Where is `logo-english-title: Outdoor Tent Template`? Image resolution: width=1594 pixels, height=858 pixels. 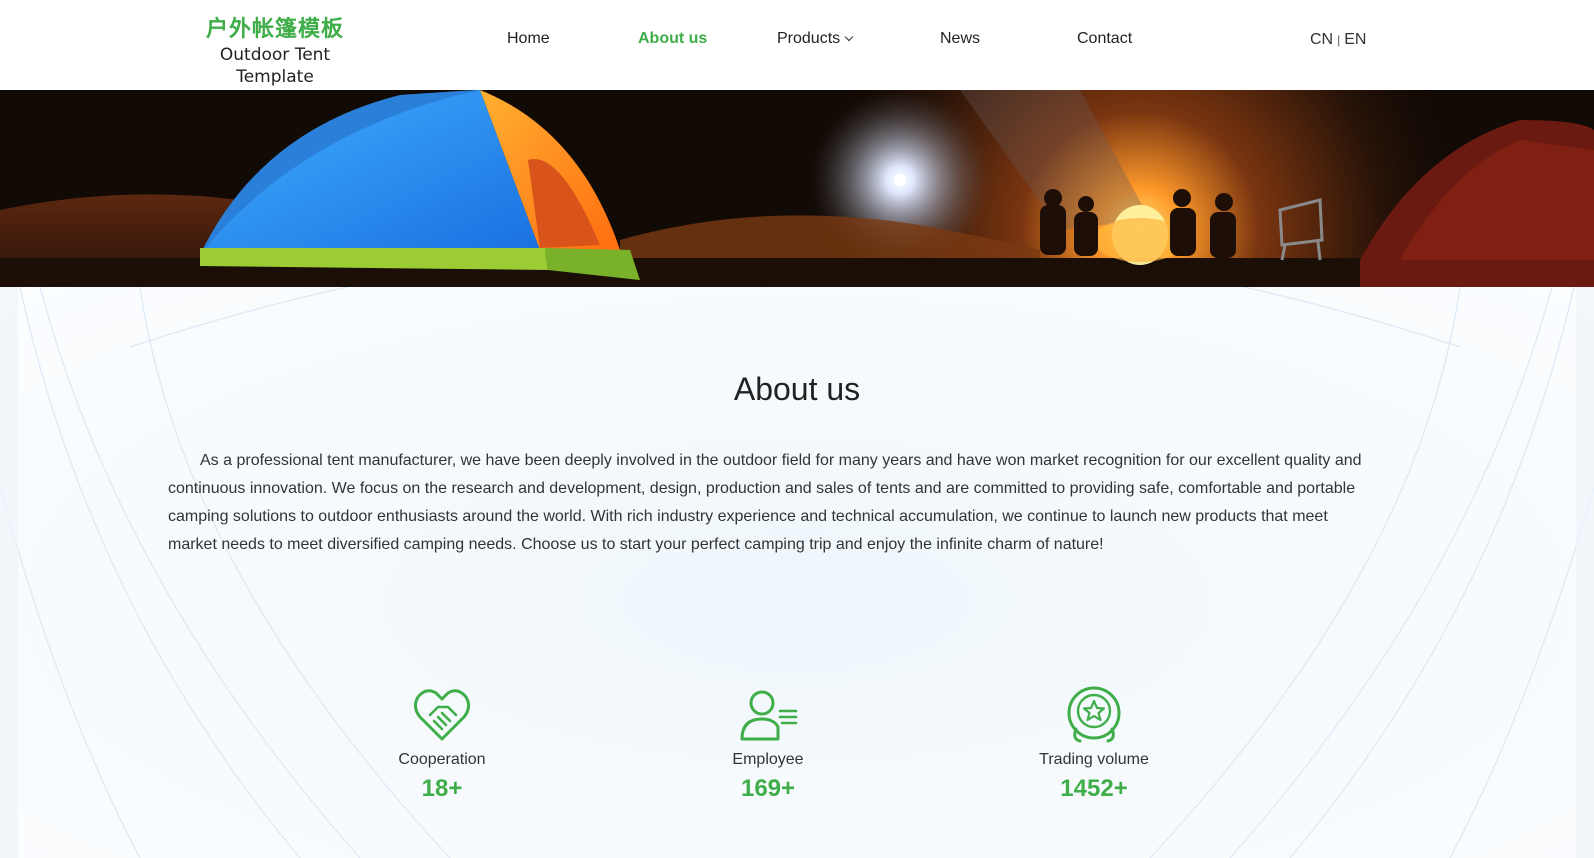 logo-english-title: Outdoor Tent Template is located at coordinates (275, 66).